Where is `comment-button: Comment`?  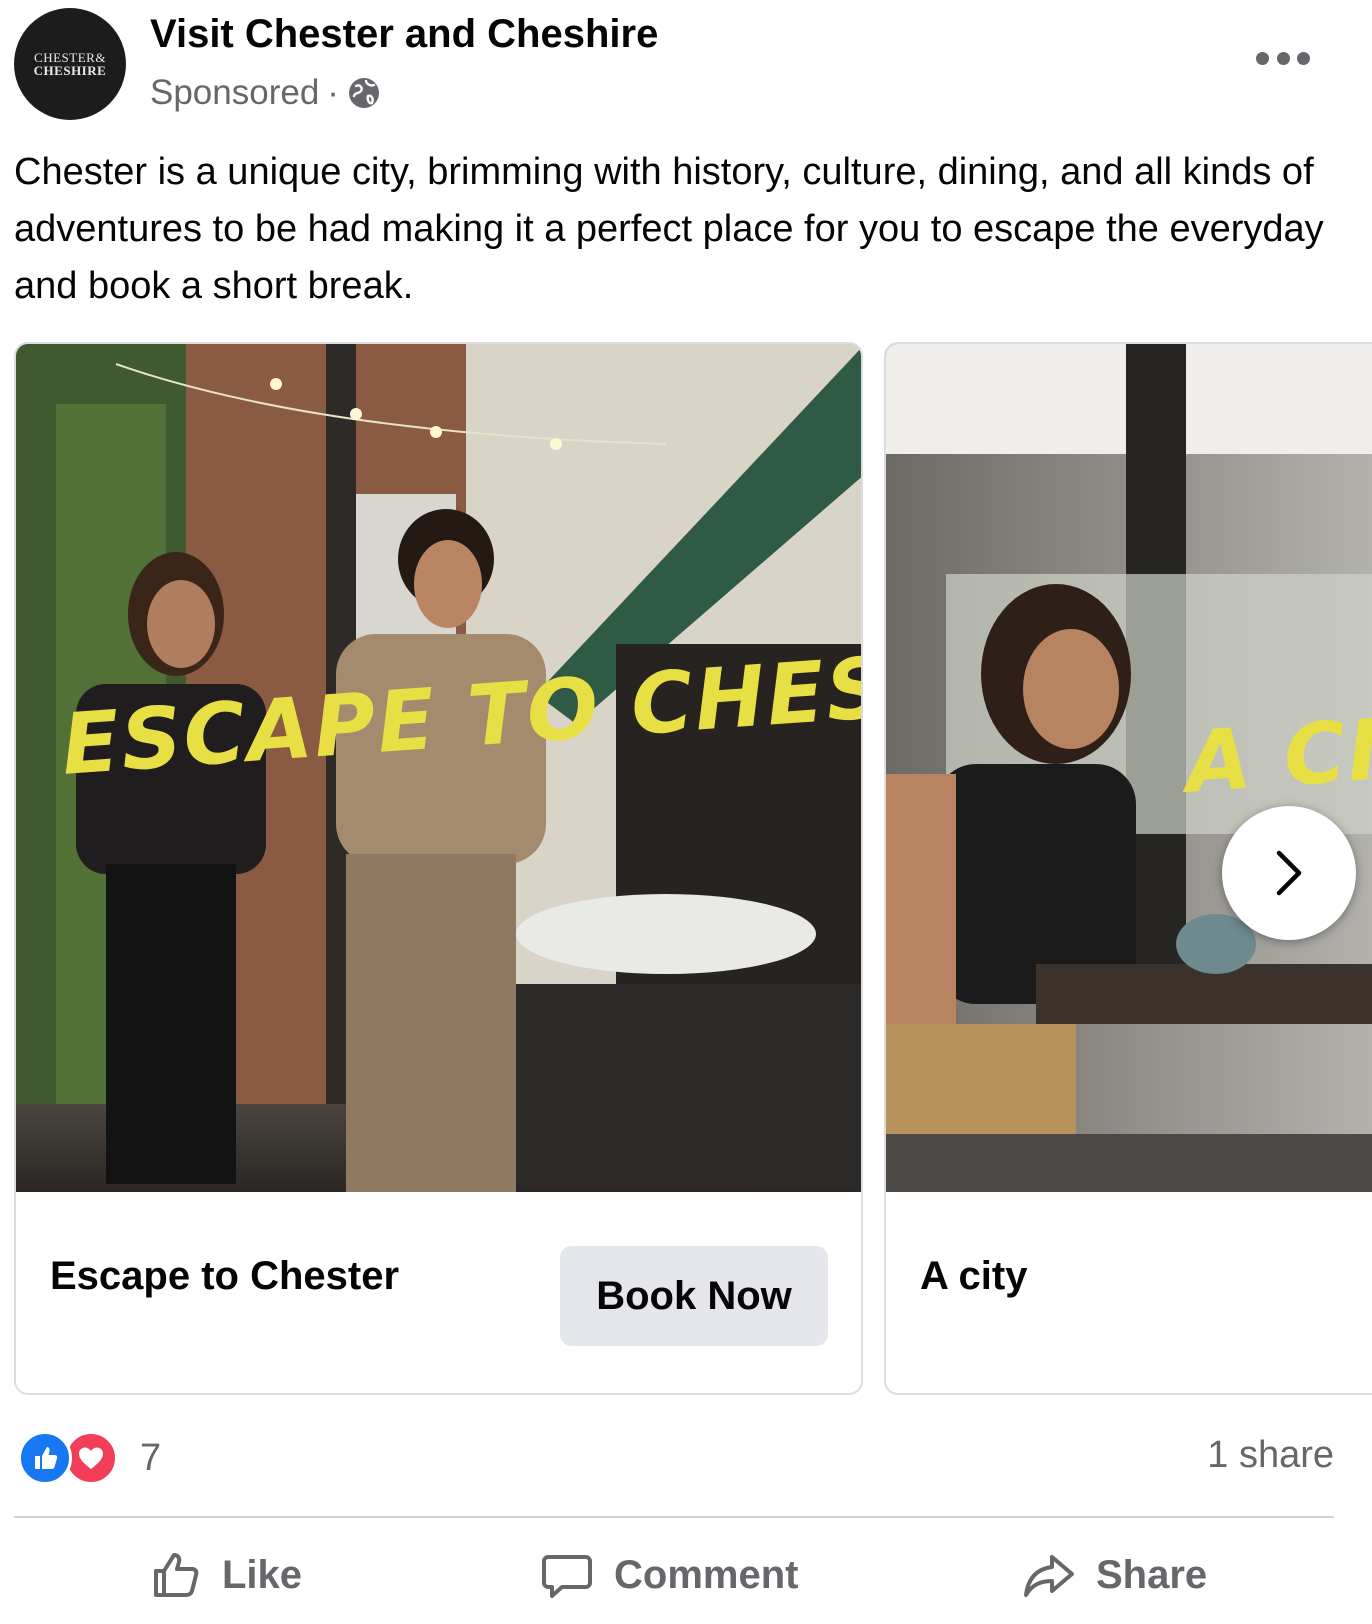 comment-button: Comment is located at coordinates (669, 1575).